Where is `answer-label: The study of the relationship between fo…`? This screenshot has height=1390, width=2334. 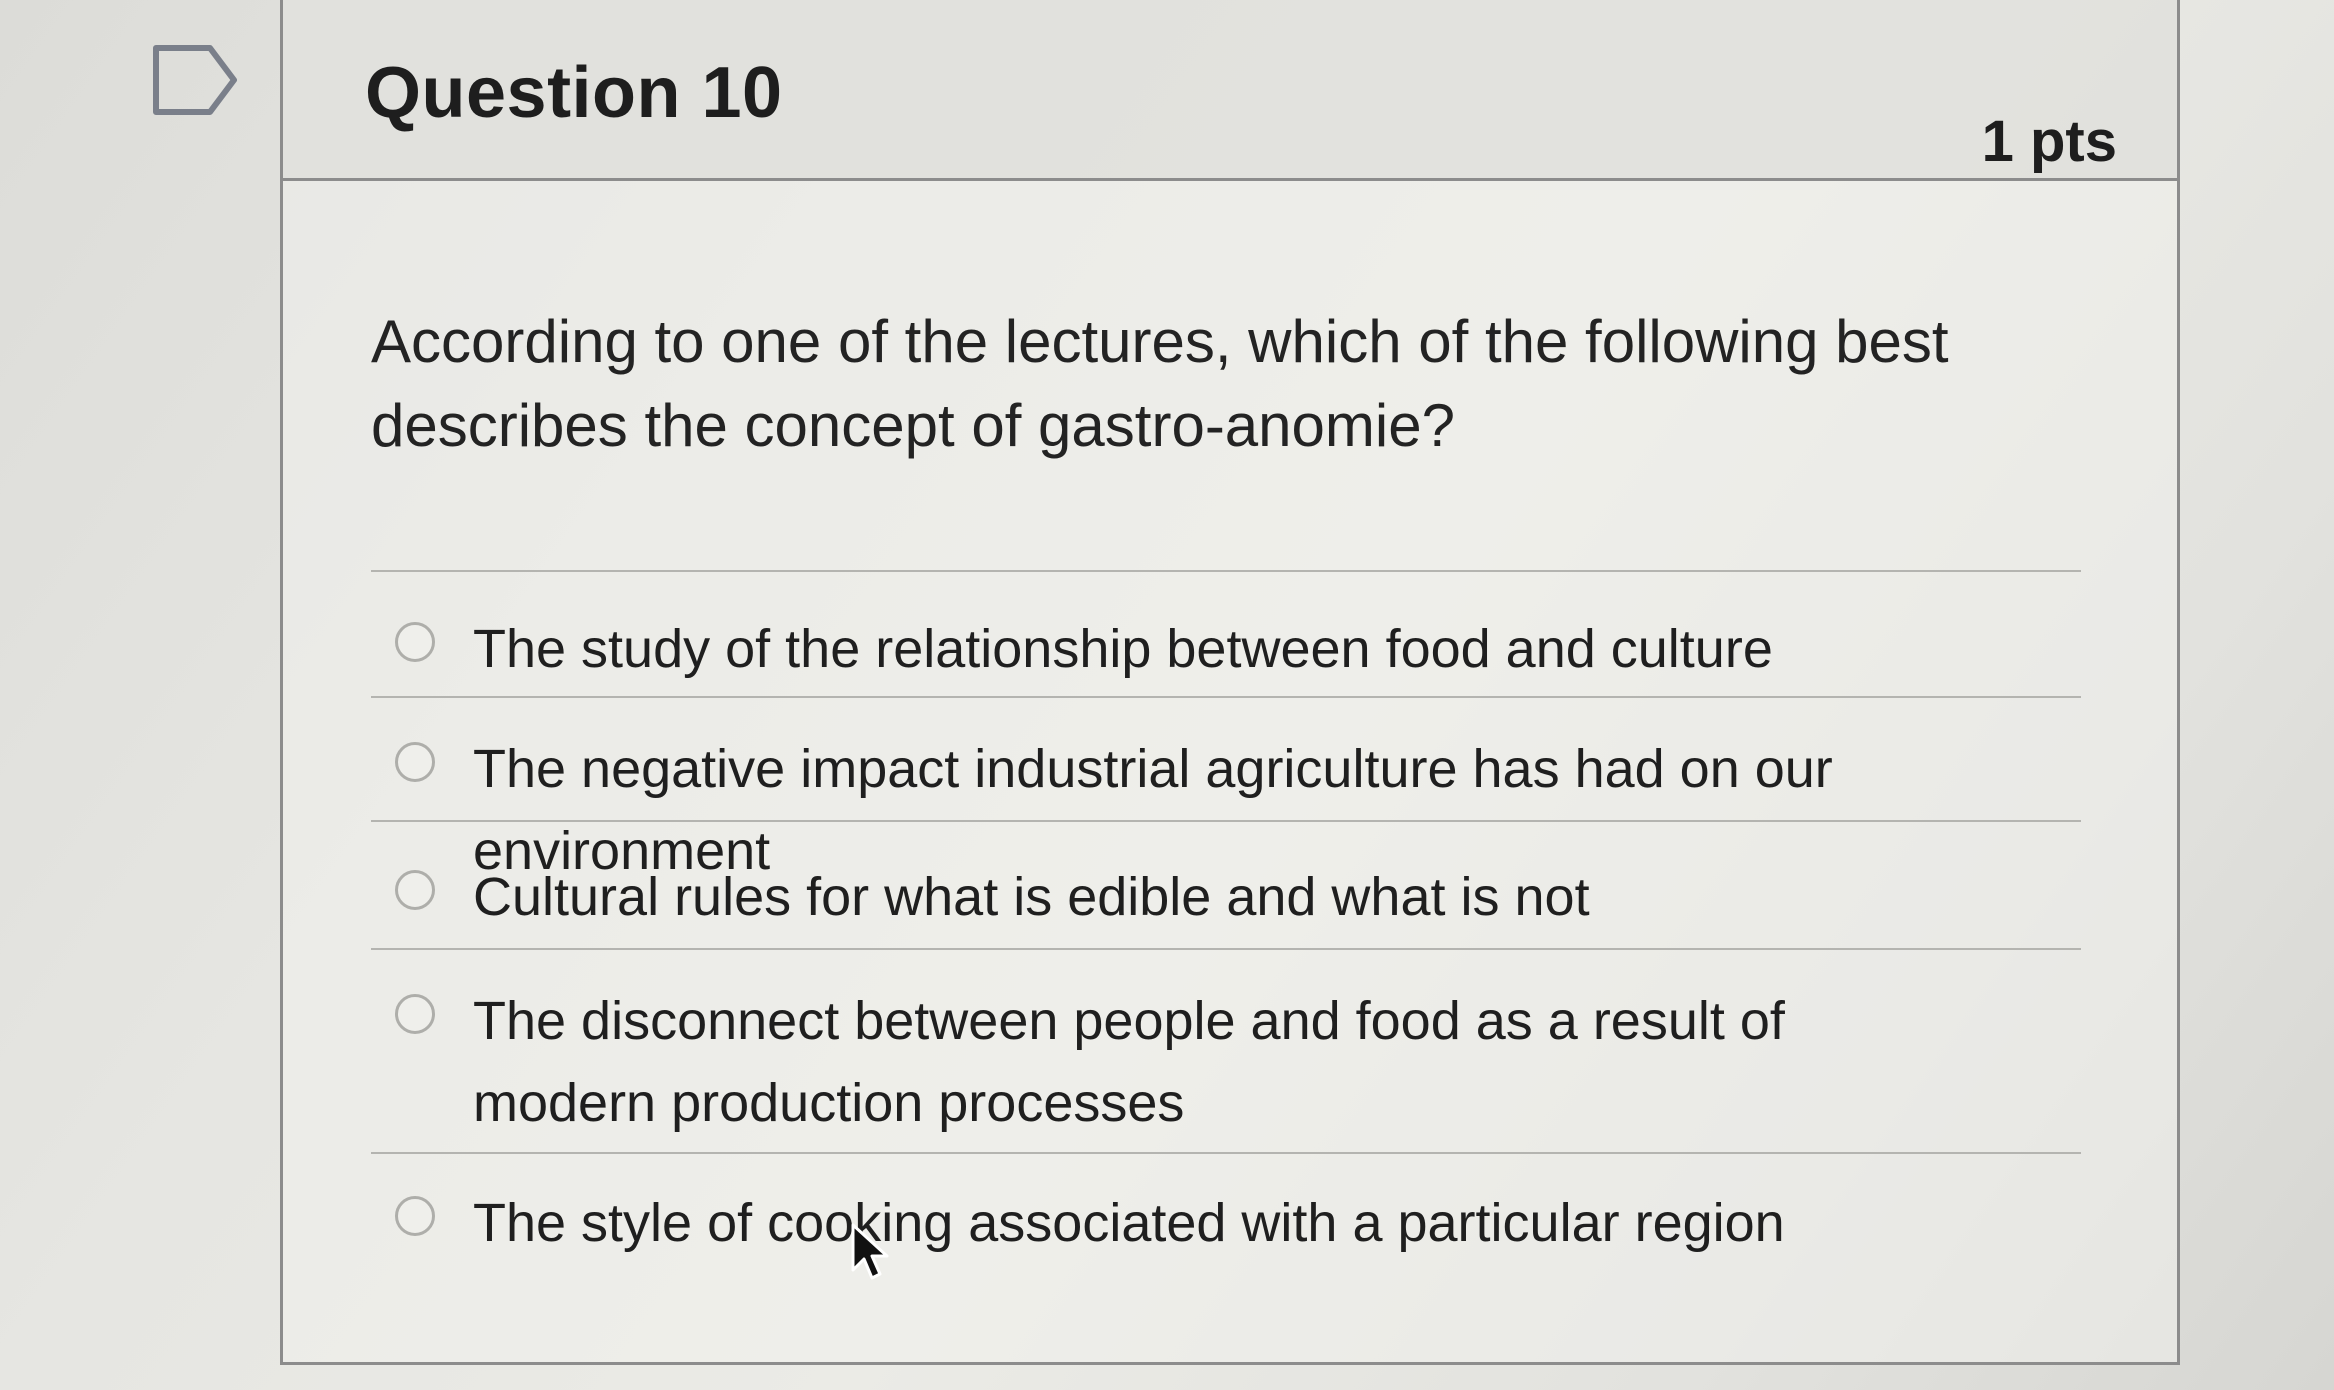 answer-label: The study of the relationship between fo… is located at coordinates (1123, 649).